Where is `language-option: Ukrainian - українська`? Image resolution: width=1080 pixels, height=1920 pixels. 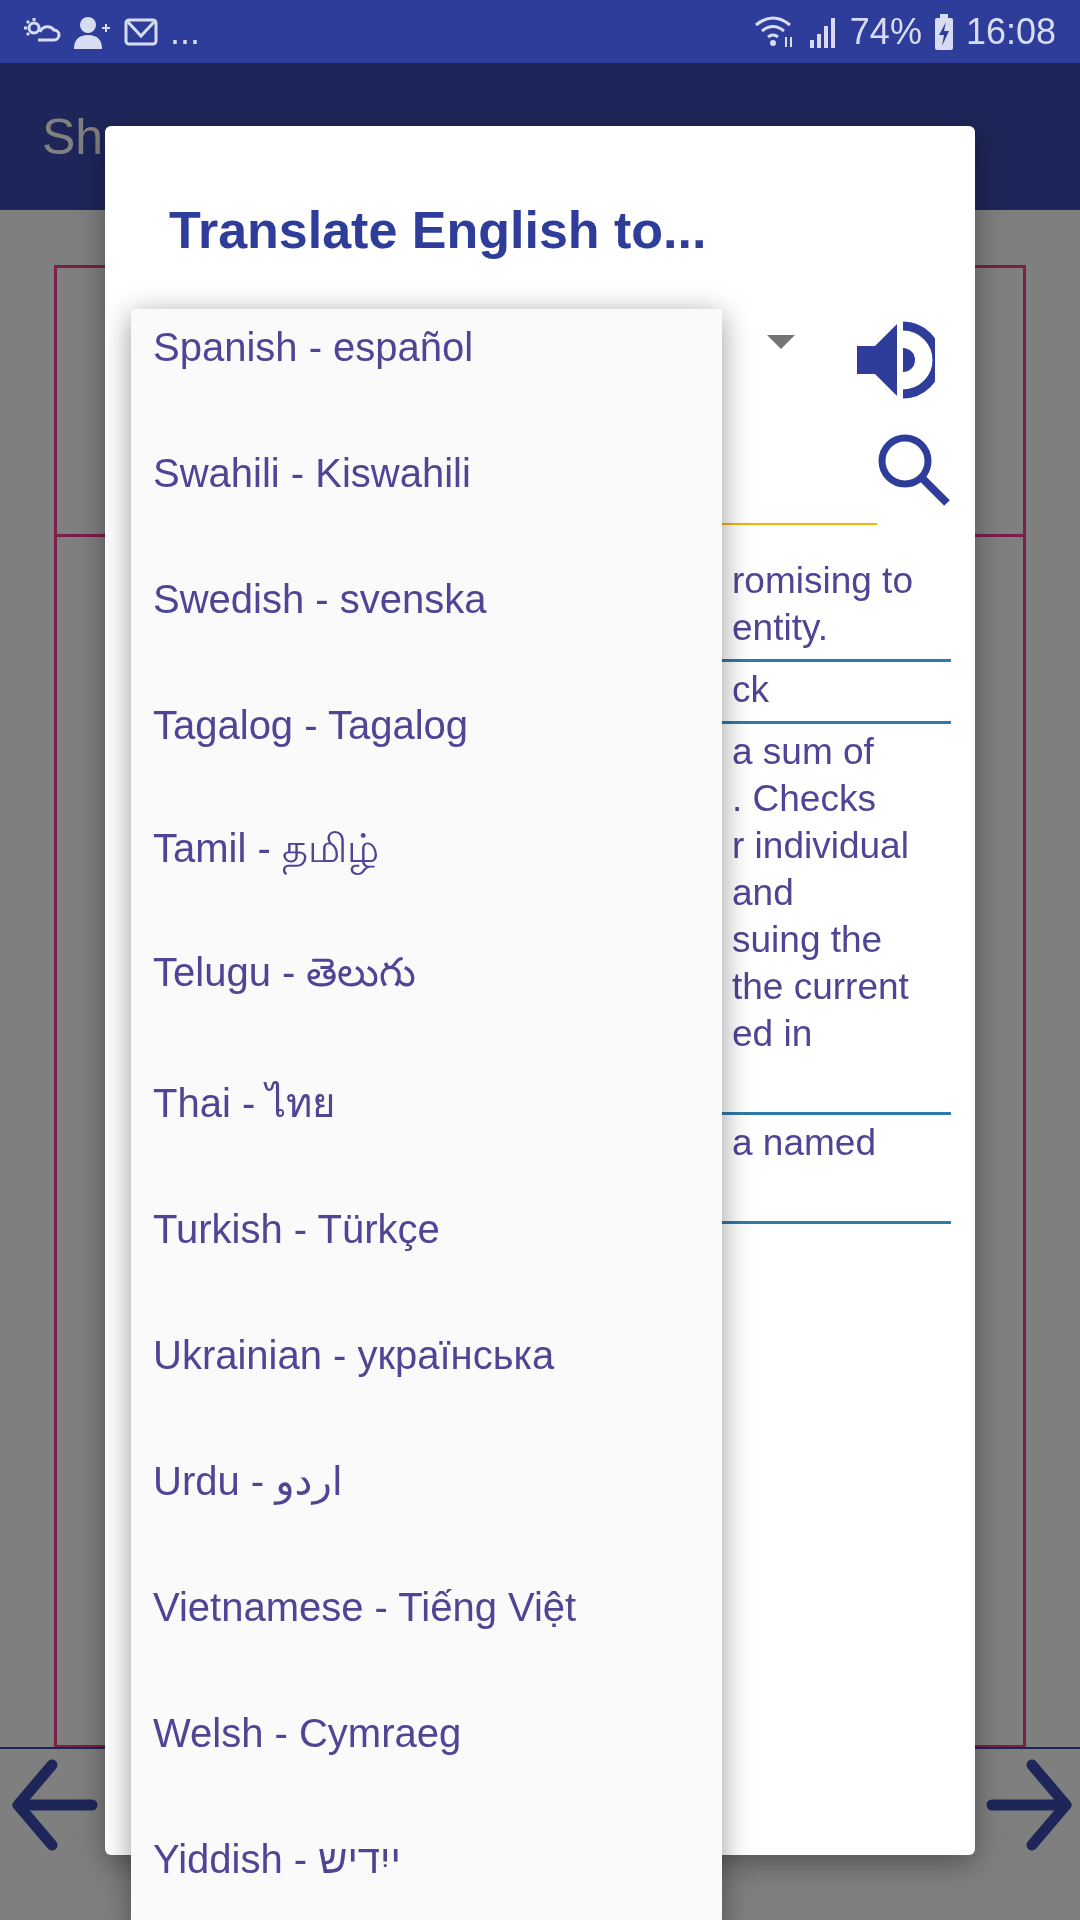
language-option: Ukrainian - українська is located at coordinates (426, 1355).